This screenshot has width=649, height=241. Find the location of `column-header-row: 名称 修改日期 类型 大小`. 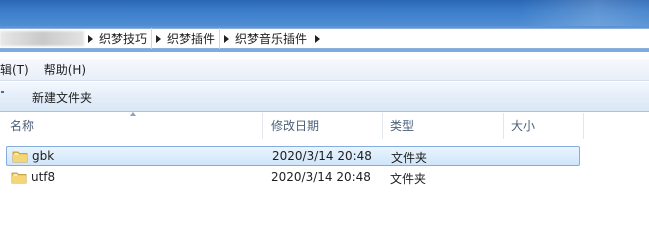

column-header-row: 名称 修改日期 类型 大小 is located at coordinates (324, 125).